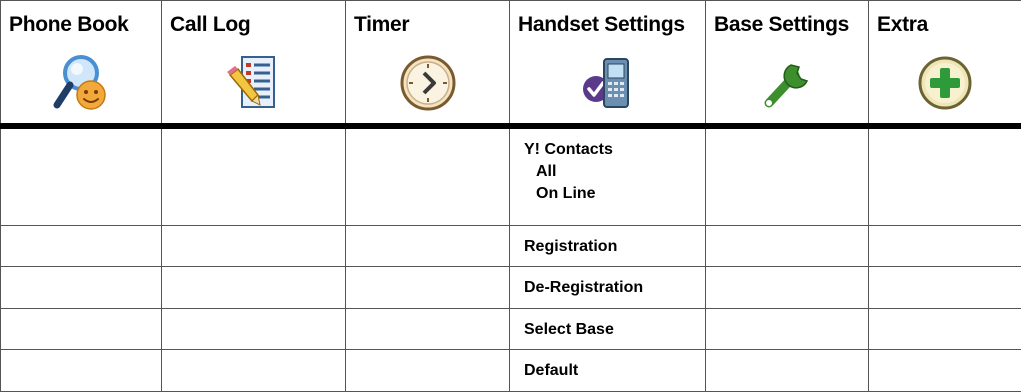 This screenshot has width=1021, height=392. I want to click on table-row: Default, so click(510, 370).